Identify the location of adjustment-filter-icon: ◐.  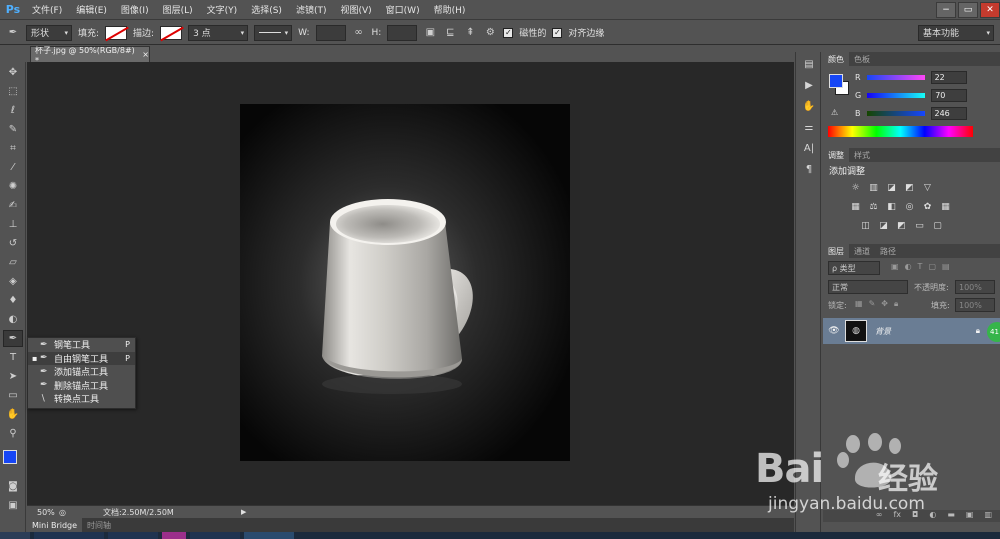
(908, 266).